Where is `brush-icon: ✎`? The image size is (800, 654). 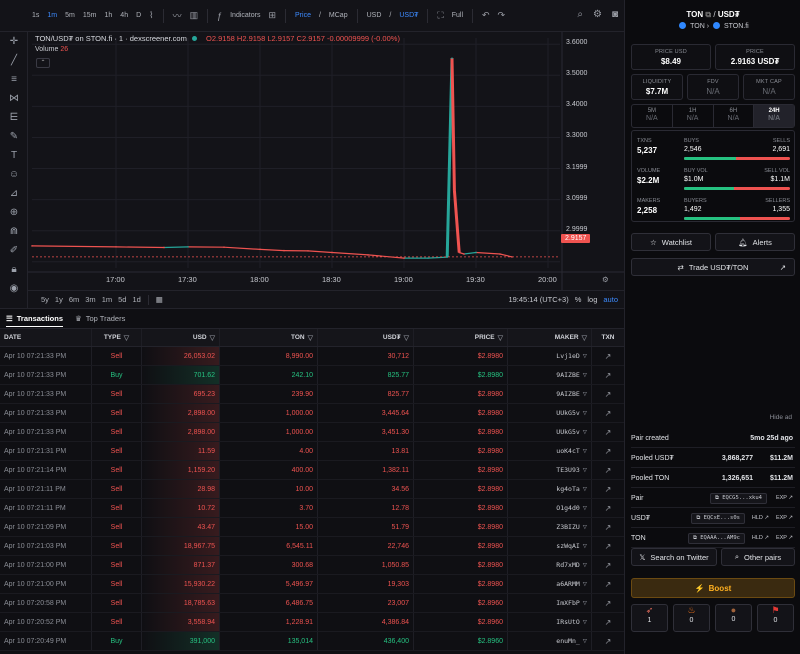
brush-icon: ✎ is located at coordinates (14, 136).